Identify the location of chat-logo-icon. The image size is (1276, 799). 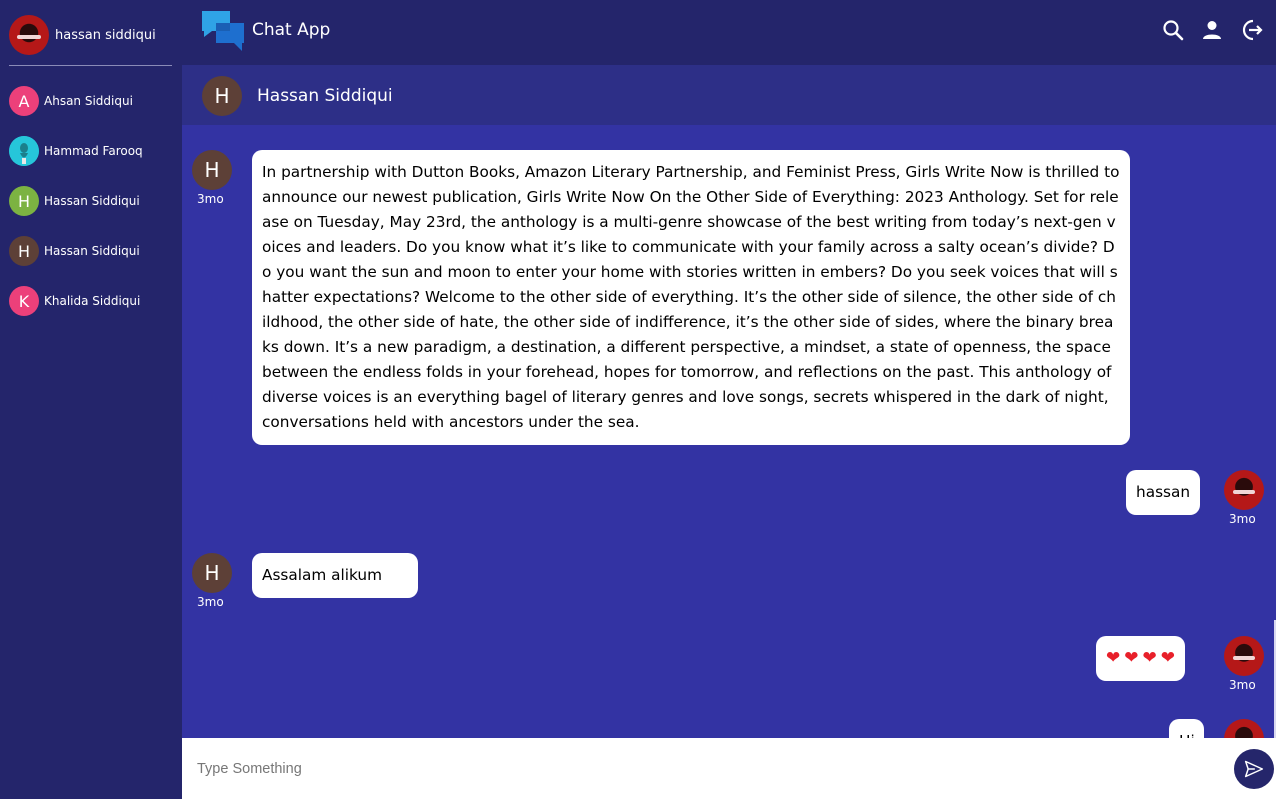
(223, 31).